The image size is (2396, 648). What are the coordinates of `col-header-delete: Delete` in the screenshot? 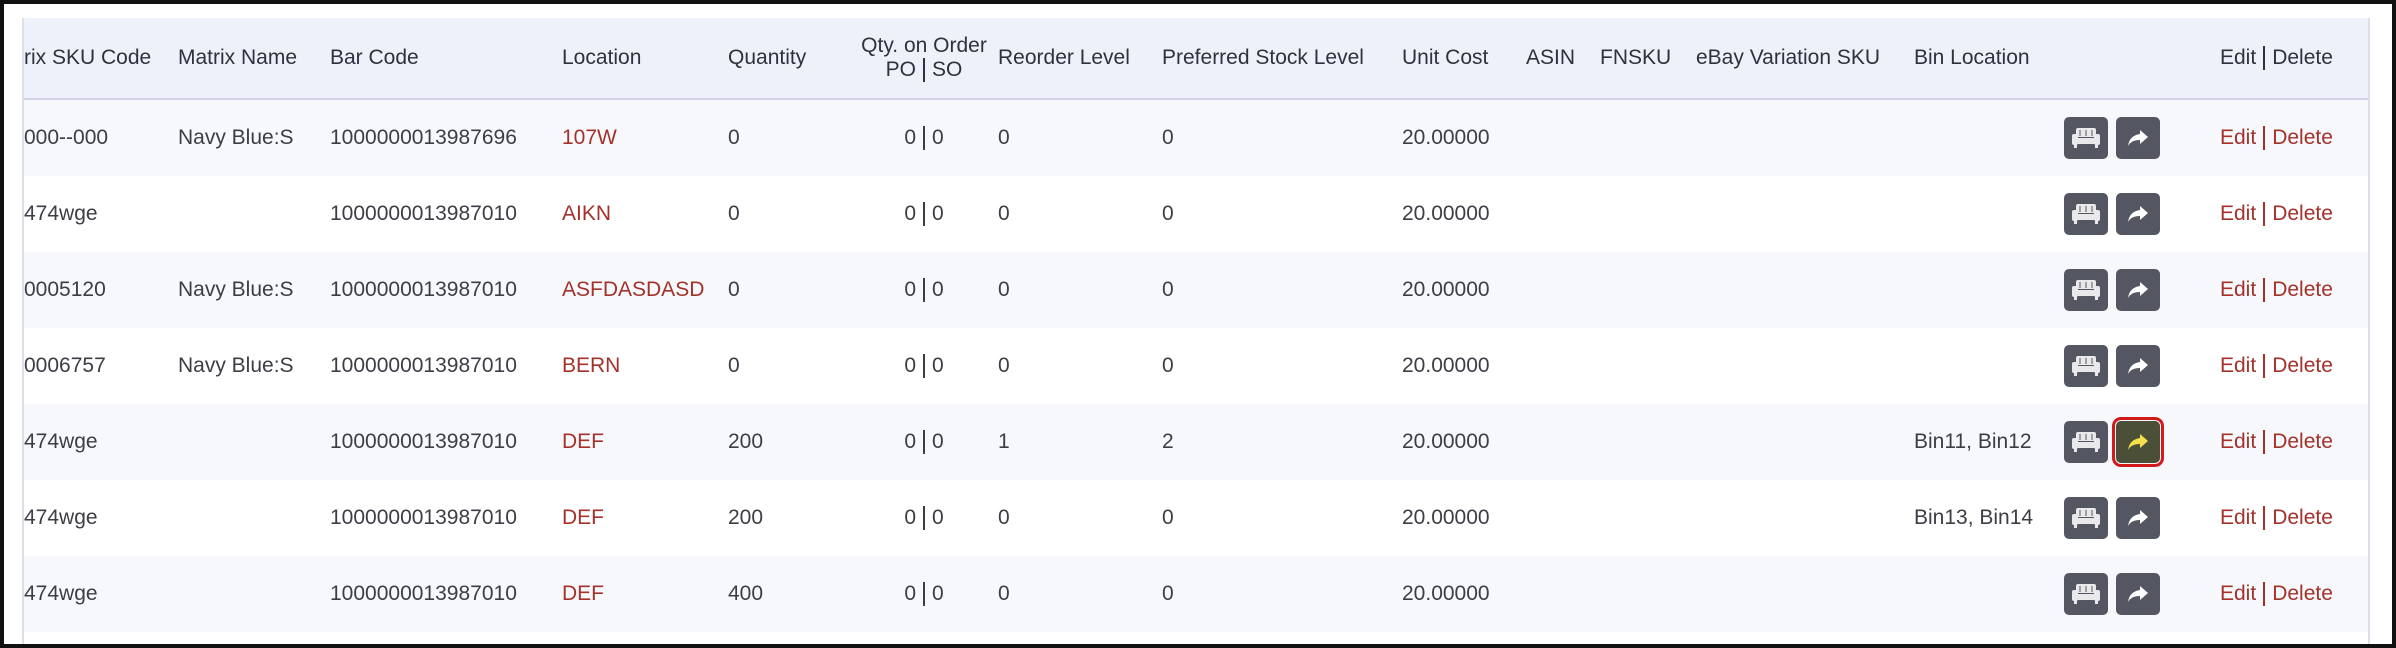 It's located at (2302, 57).